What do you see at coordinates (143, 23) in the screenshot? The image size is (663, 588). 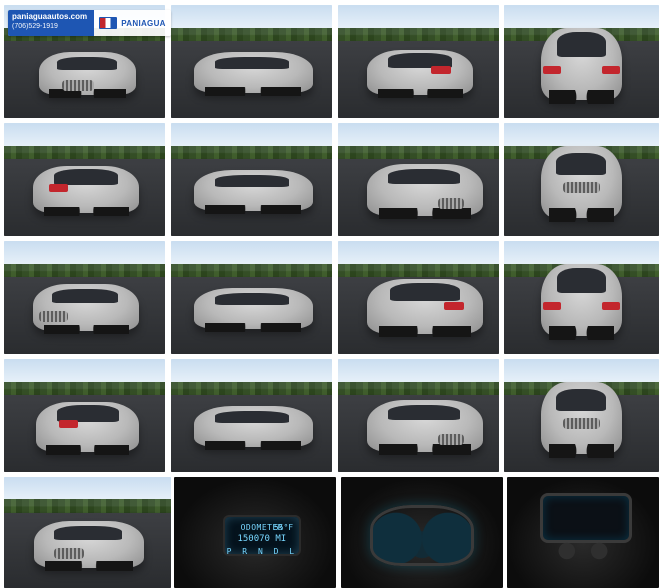 I see `dealer-brand: PANIAGUA` at bounding box center [143, 23].